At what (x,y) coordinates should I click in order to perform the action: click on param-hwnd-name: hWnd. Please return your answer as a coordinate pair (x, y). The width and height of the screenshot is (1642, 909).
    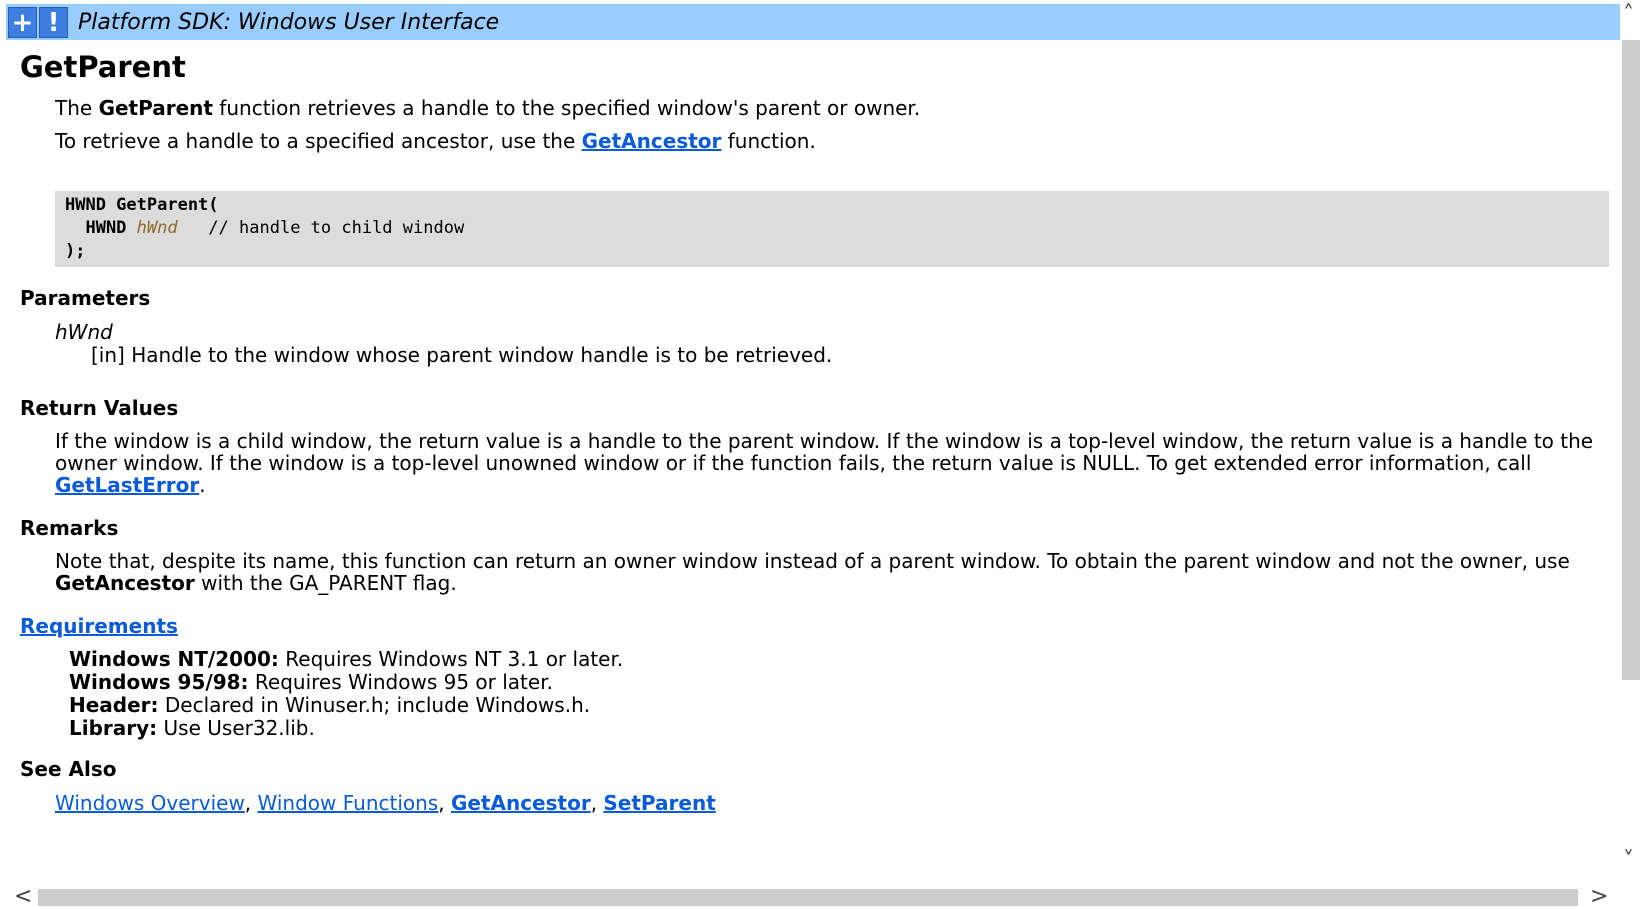
    Looking at the image, I should click on (84, 332).